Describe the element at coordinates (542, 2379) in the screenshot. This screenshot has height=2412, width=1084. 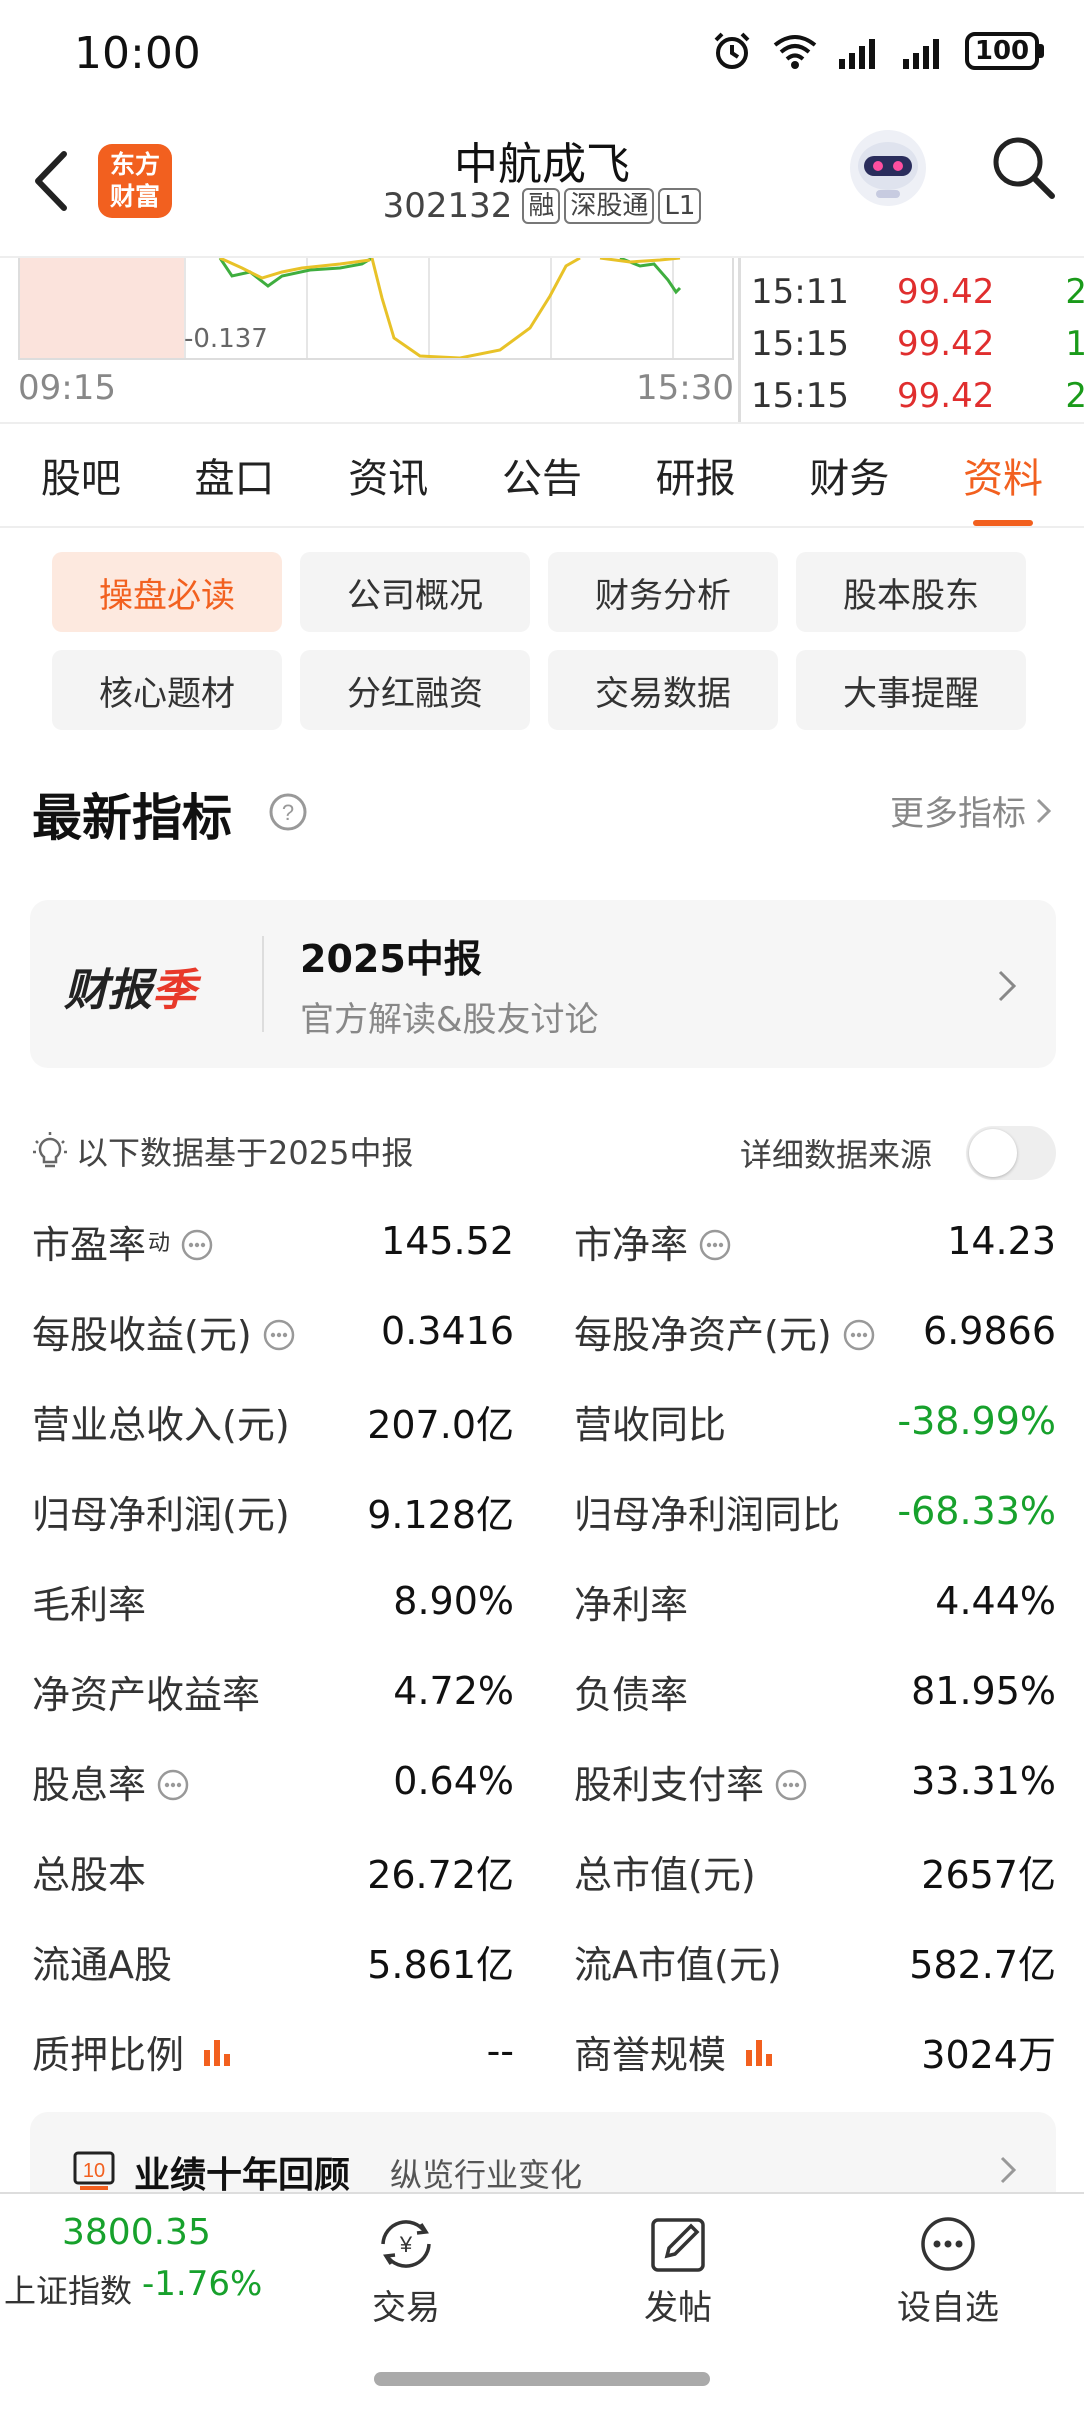
I see `home-indicator` at that location.